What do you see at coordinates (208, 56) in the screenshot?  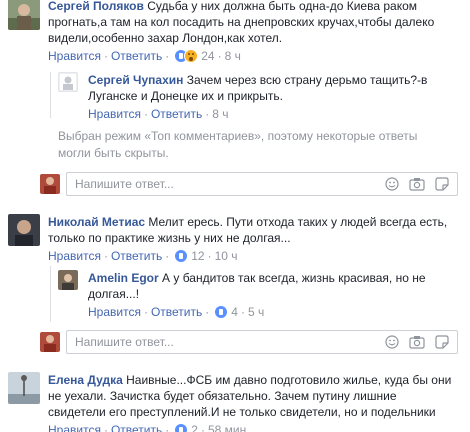 I see `reaction-count: 24` at bounding box center [208, 56].